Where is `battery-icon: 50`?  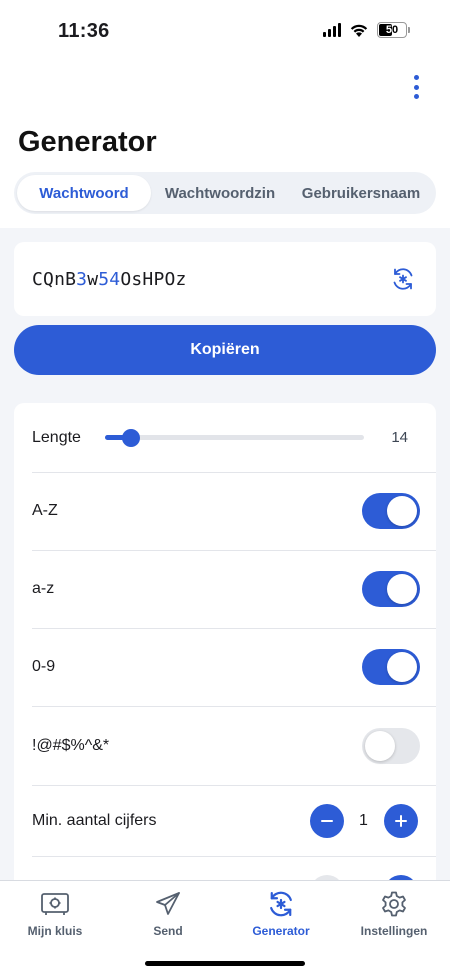
battery-icon: 50 is located at coordinates (392, 30).